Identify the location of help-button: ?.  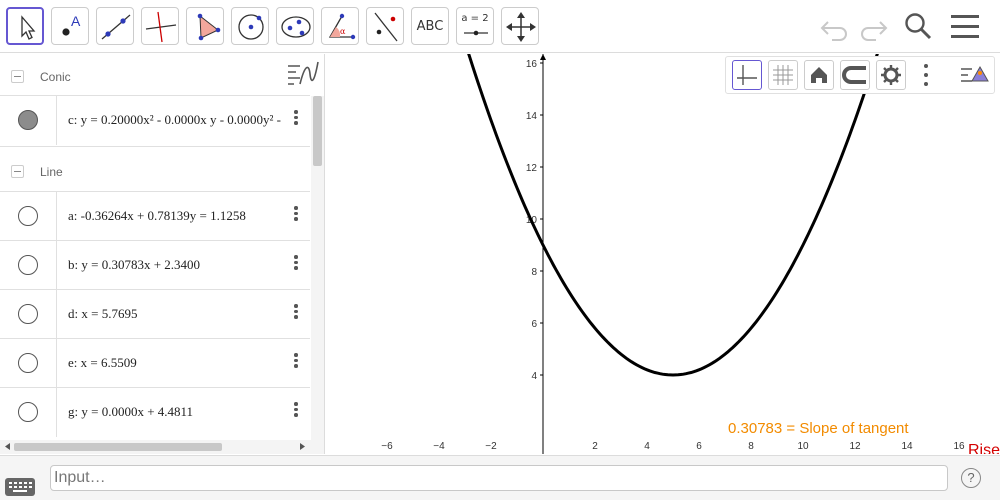
(971, 478).